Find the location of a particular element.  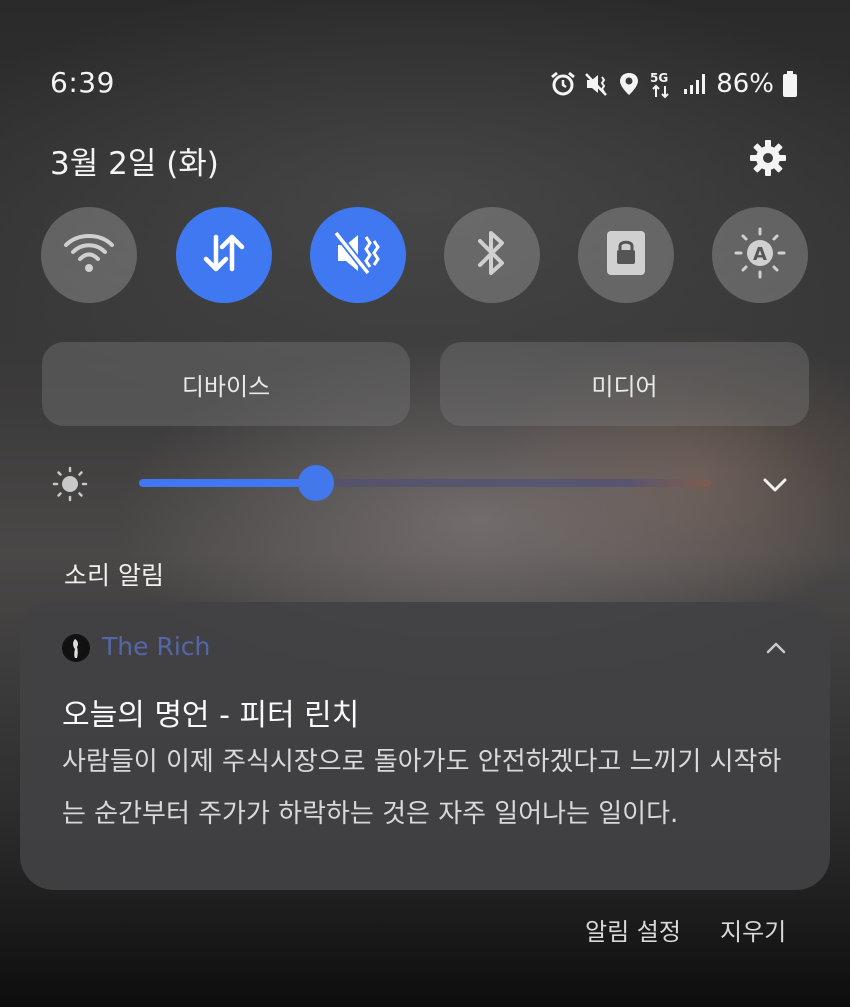

devices-button: 디바이스 is located at coordinates (226, 384).